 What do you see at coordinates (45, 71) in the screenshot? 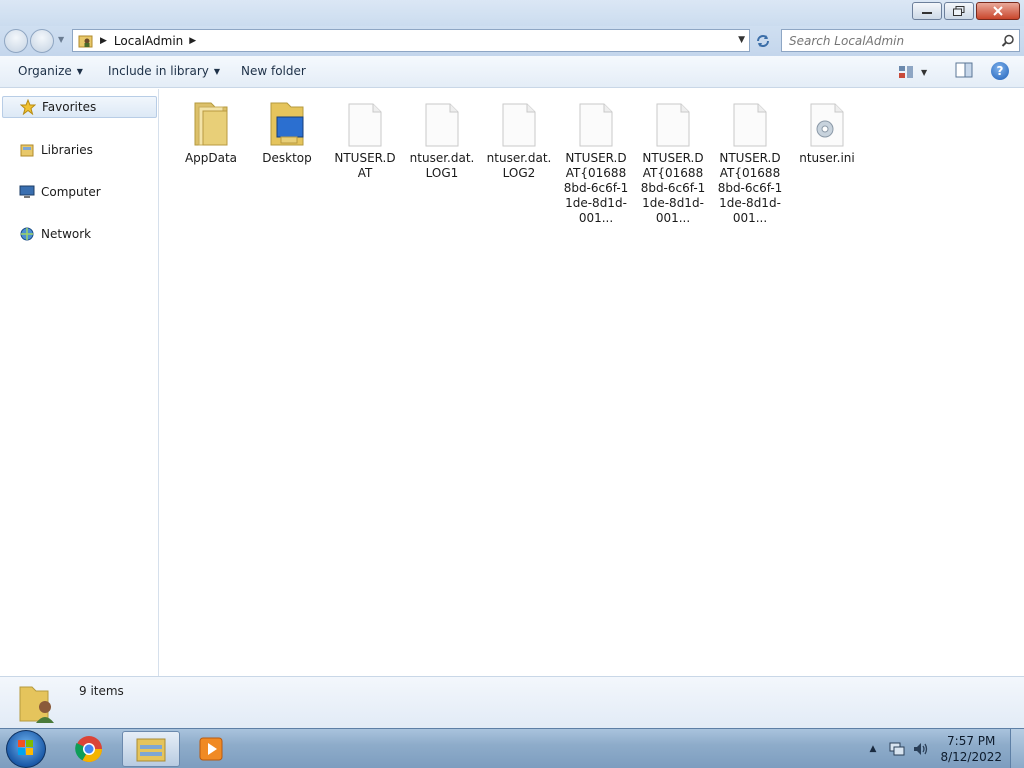
I see `organize-label: Organize` at bounding box center [45, 71].